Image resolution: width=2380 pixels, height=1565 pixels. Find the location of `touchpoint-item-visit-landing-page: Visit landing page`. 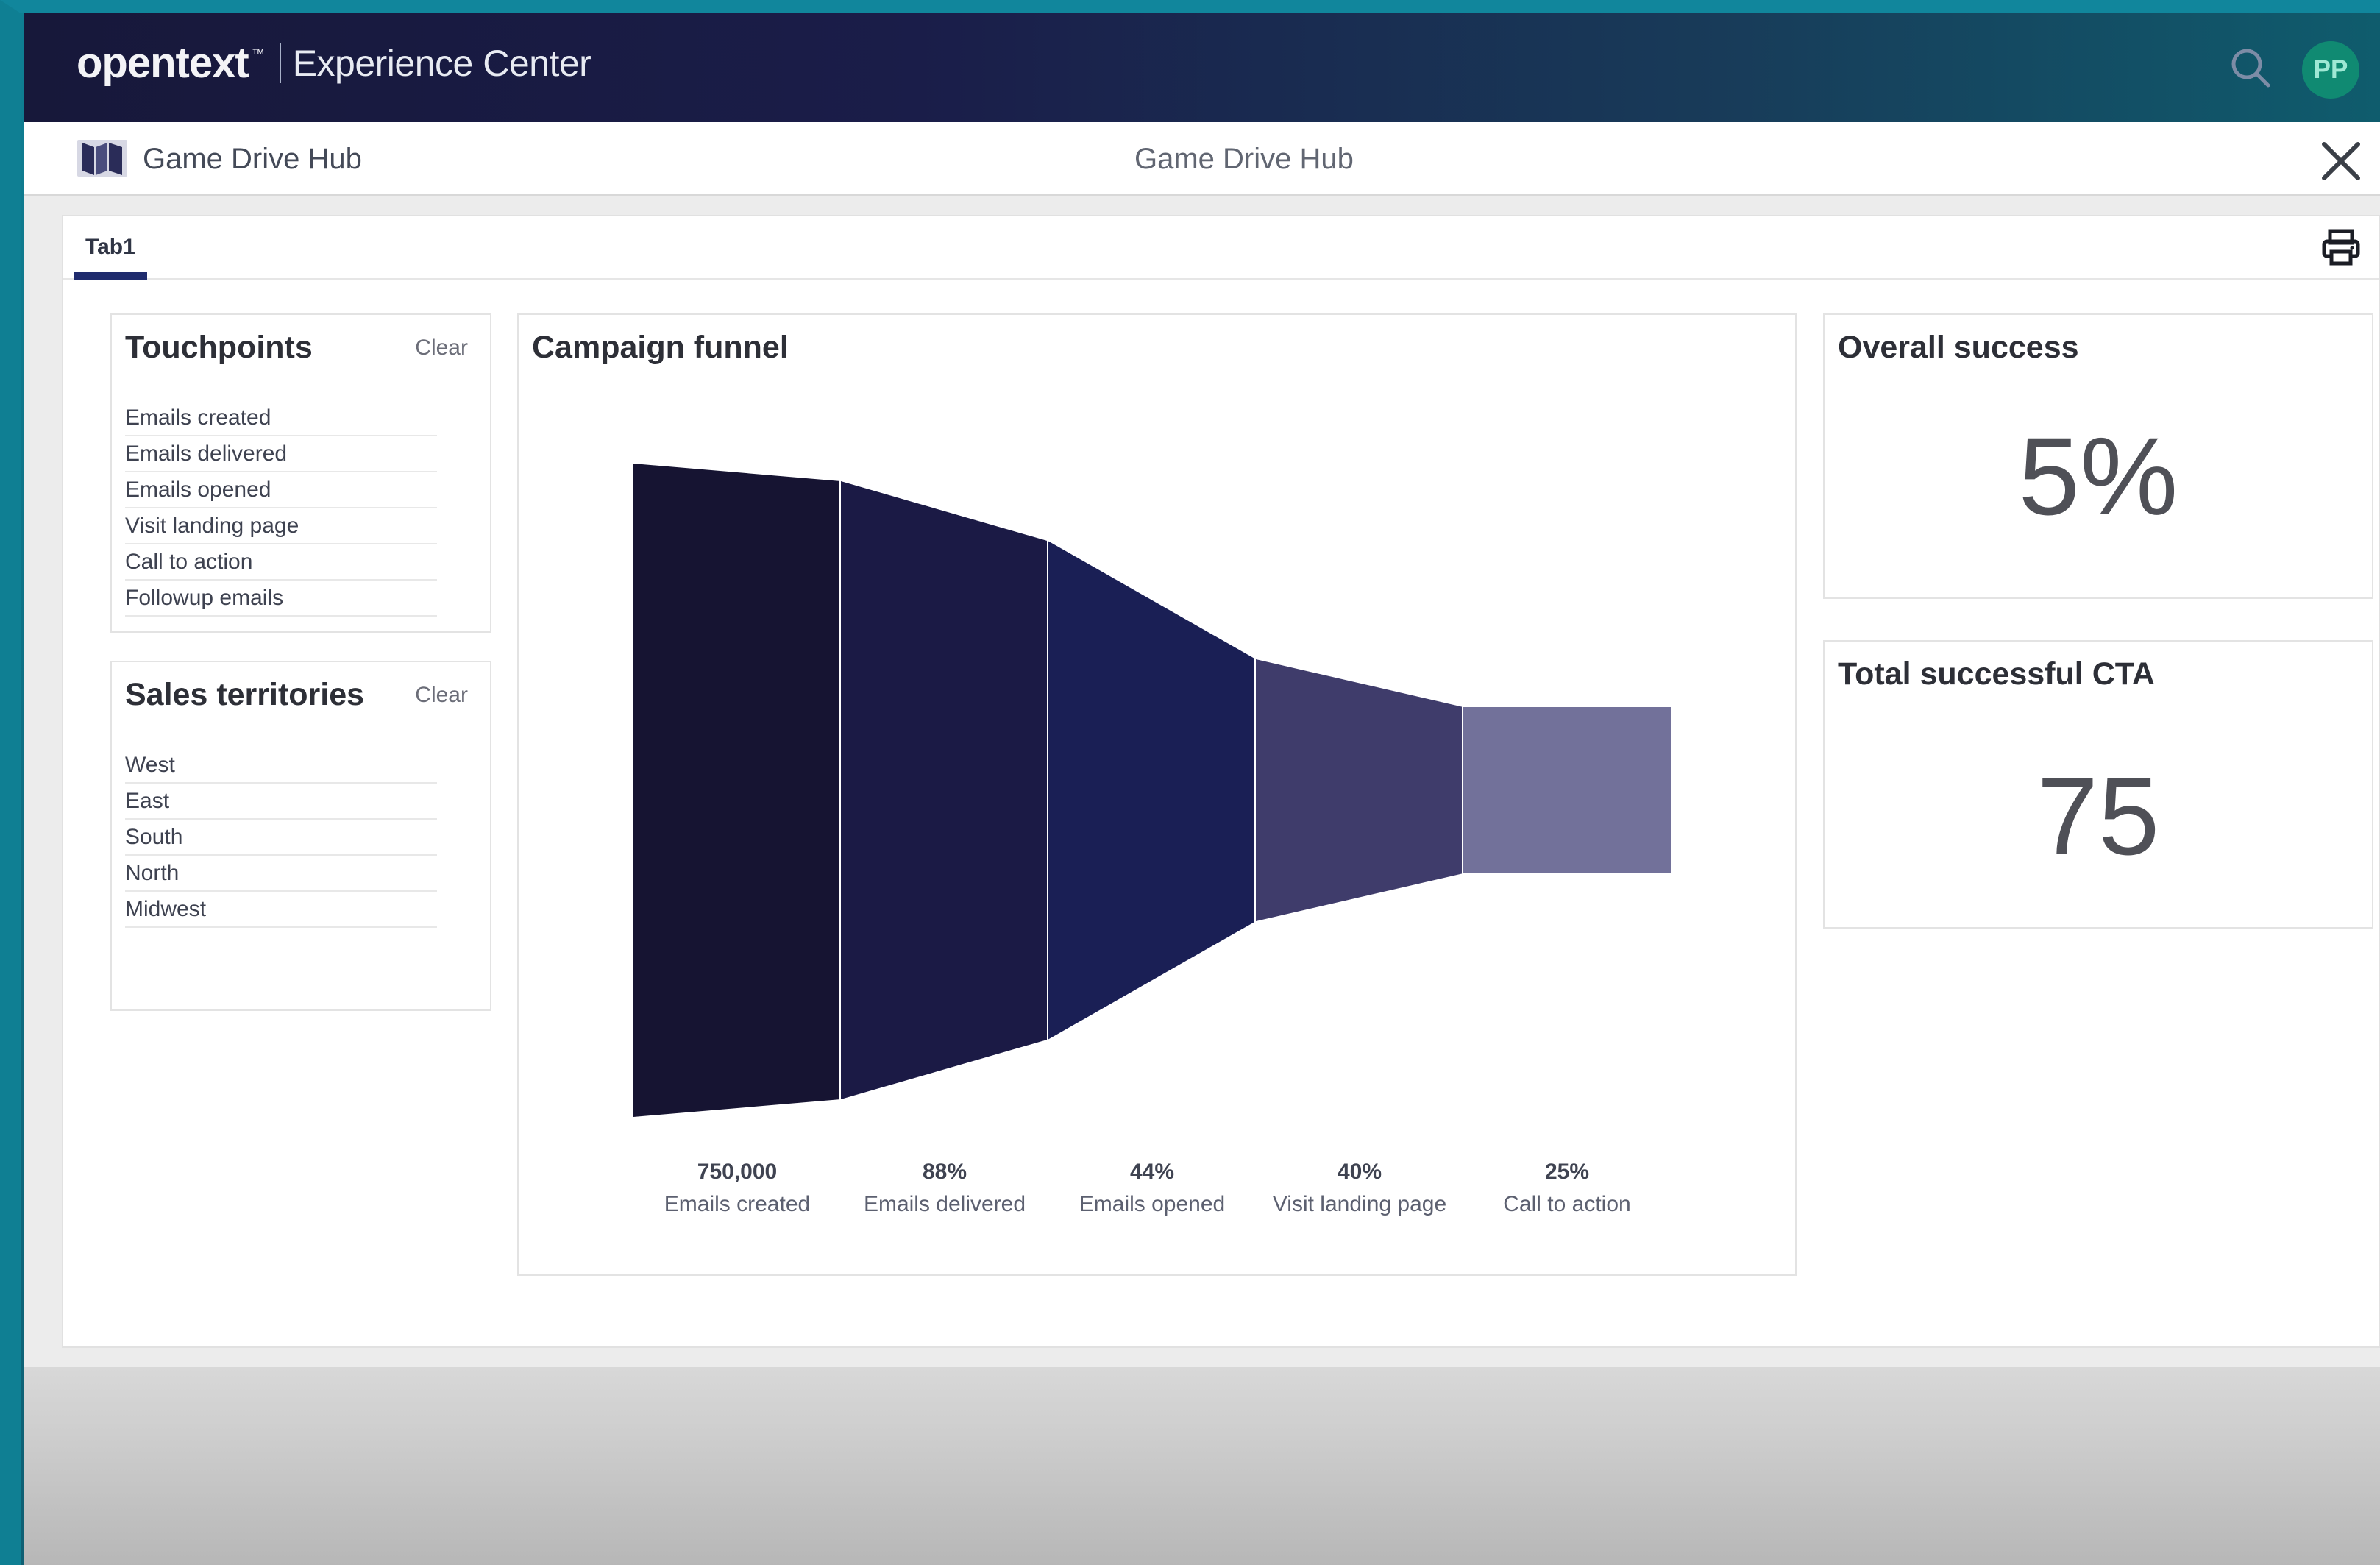

touchpoint-item-visit-landing-page: Visit landing page is located at coordinates (281, 526).